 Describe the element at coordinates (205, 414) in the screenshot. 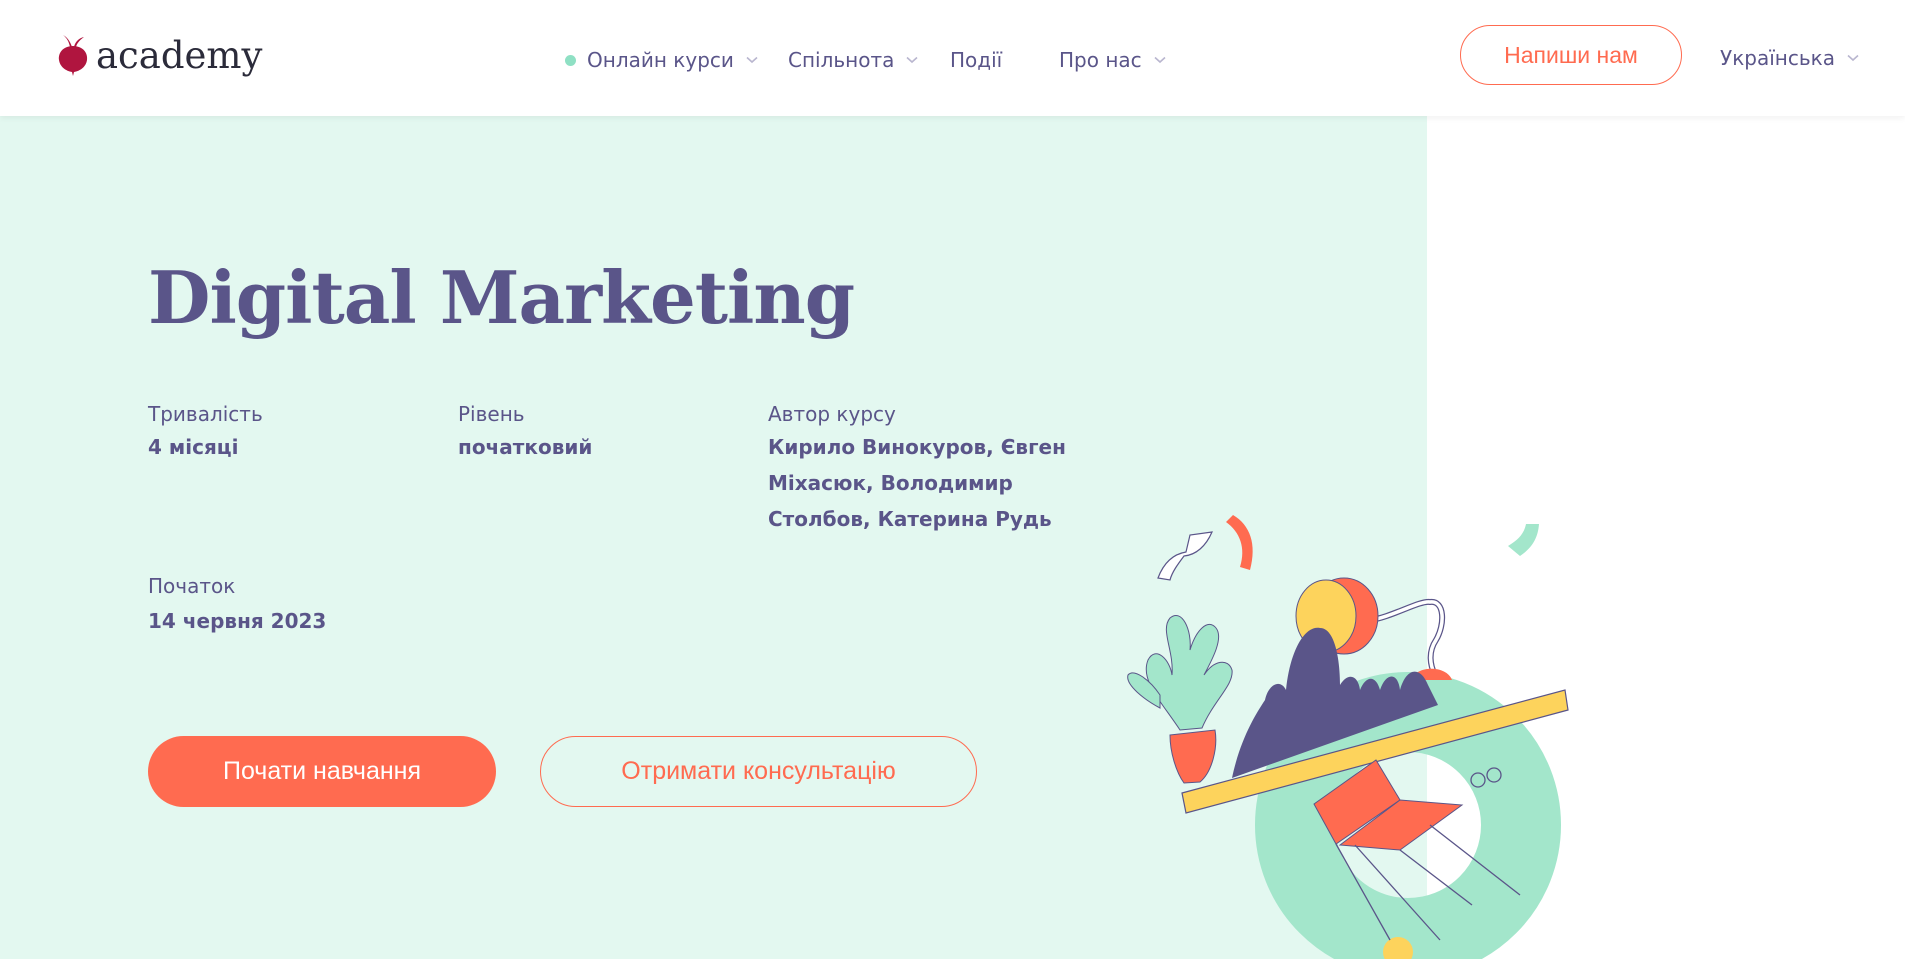

I see `duration-label: Тривалість` at that location.